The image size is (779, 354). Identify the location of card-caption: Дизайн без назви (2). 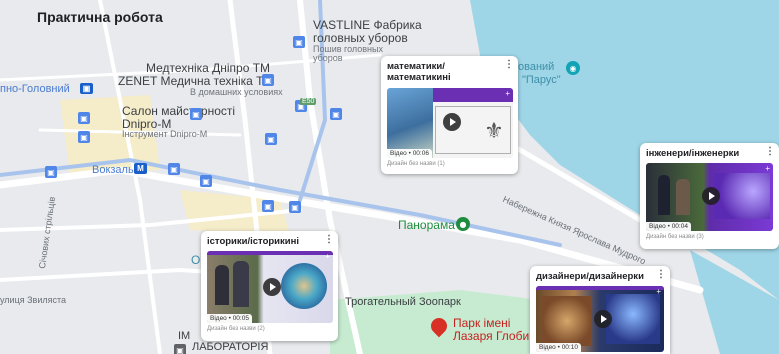
(236, 329).